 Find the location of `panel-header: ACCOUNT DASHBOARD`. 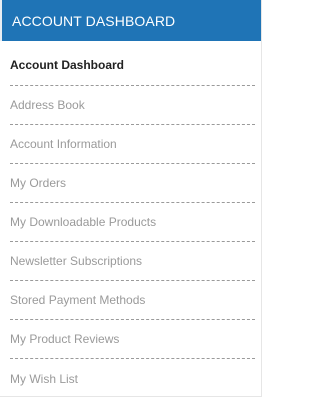

panel-header: ACCOUNT DASHBOARD is located at coordinates (130, 20).